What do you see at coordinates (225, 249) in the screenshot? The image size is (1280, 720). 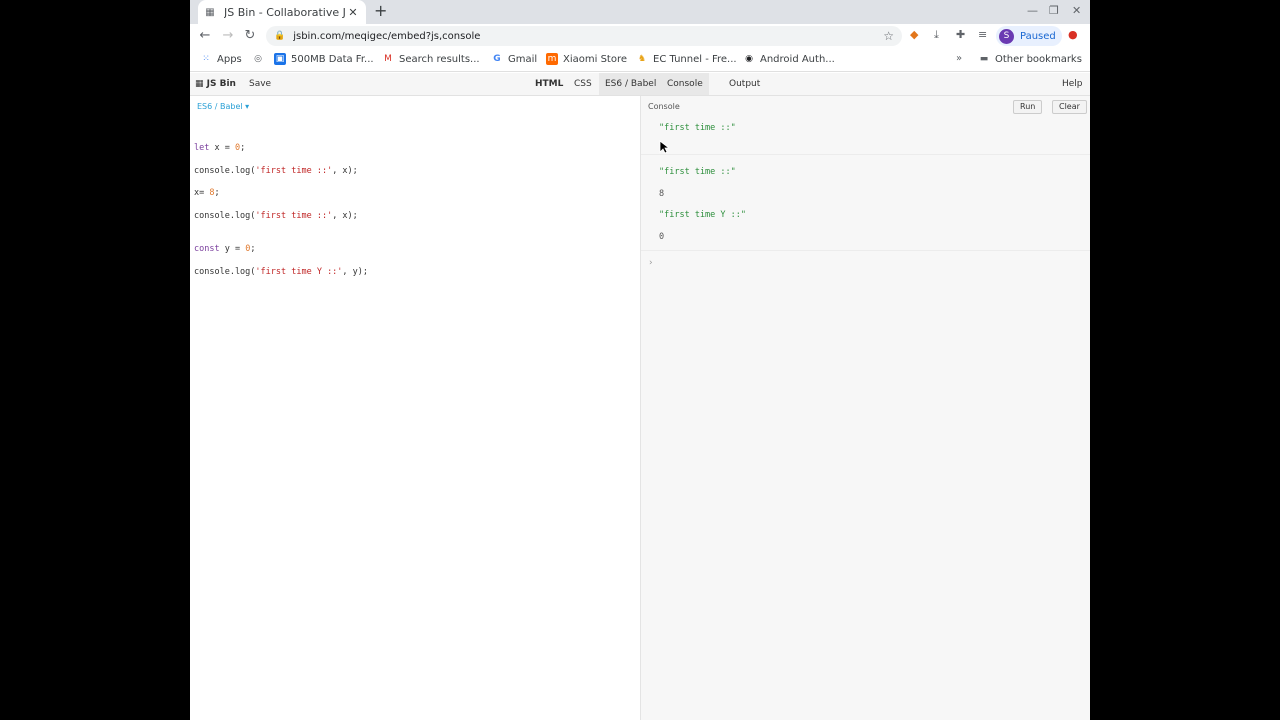 I see `code-line: const y = 0;` at bounding box center [225, 249].